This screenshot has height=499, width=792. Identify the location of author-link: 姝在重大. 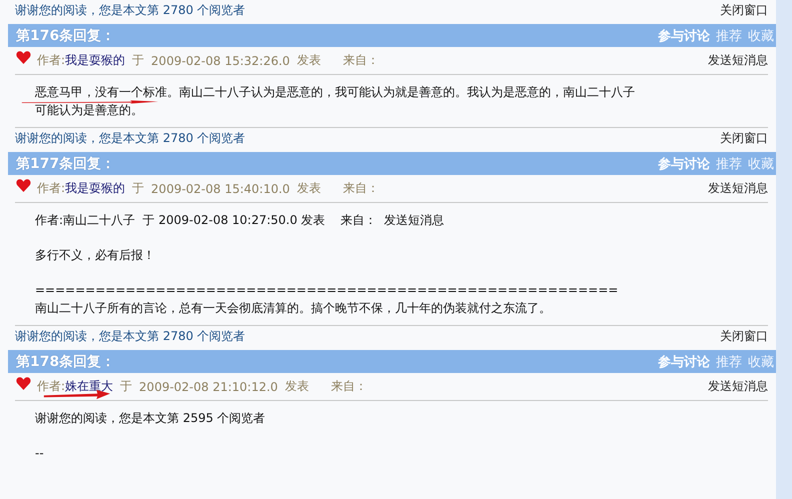
(89, 386).